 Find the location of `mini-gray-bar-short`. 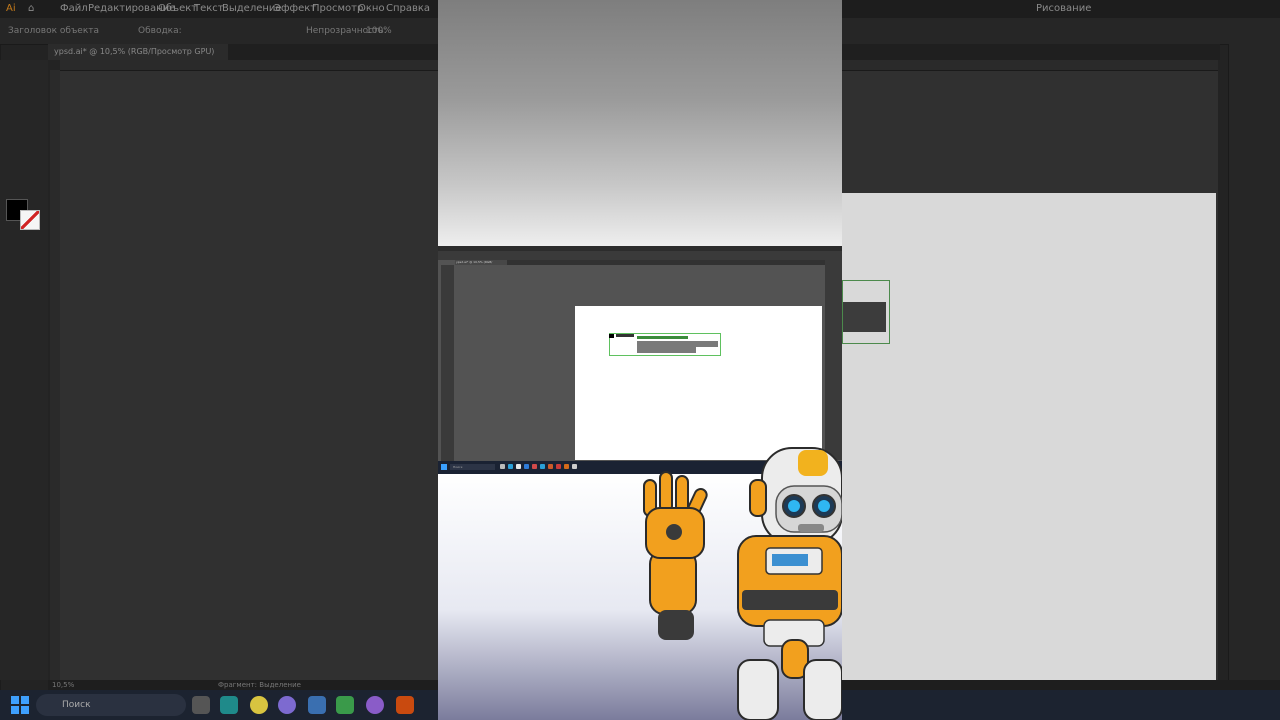

mini-gray-bar-short is located at coordinates (666, 350).